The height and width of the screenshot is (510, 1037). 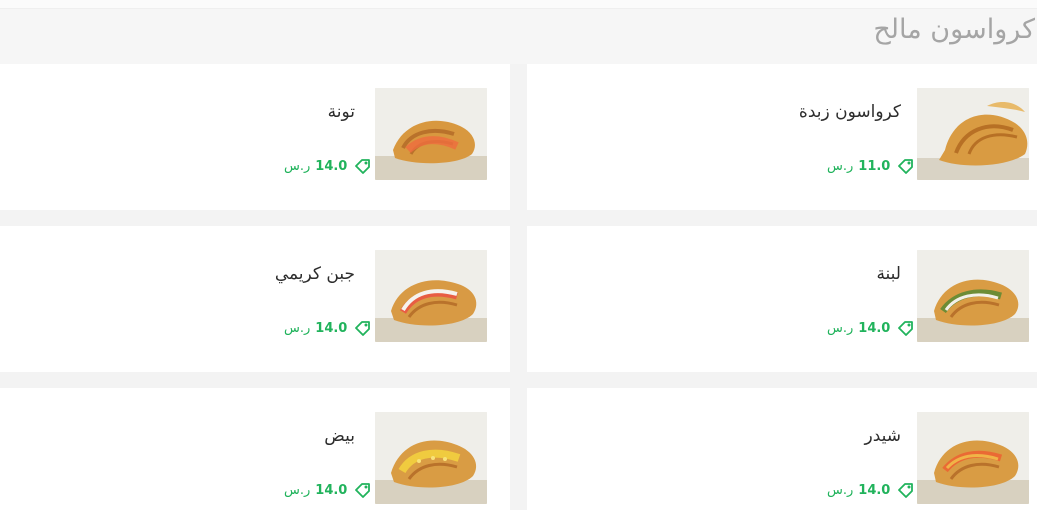 I want to click on item-name: شيدر, so click(x=882, y=436).